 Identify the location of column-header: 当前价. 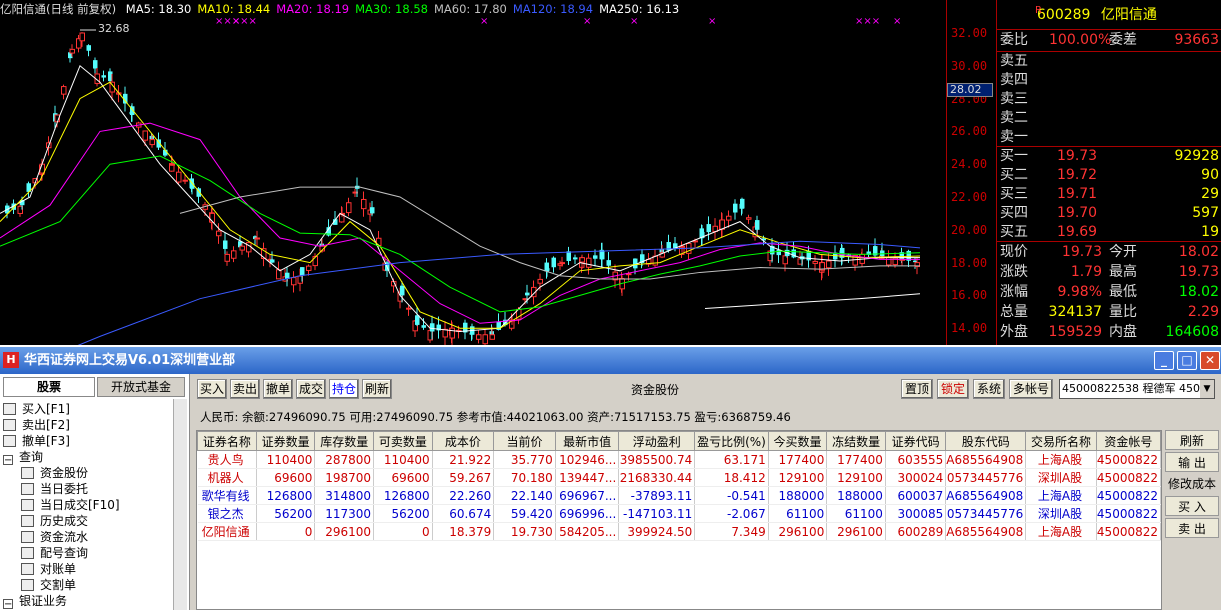
(524, 441).